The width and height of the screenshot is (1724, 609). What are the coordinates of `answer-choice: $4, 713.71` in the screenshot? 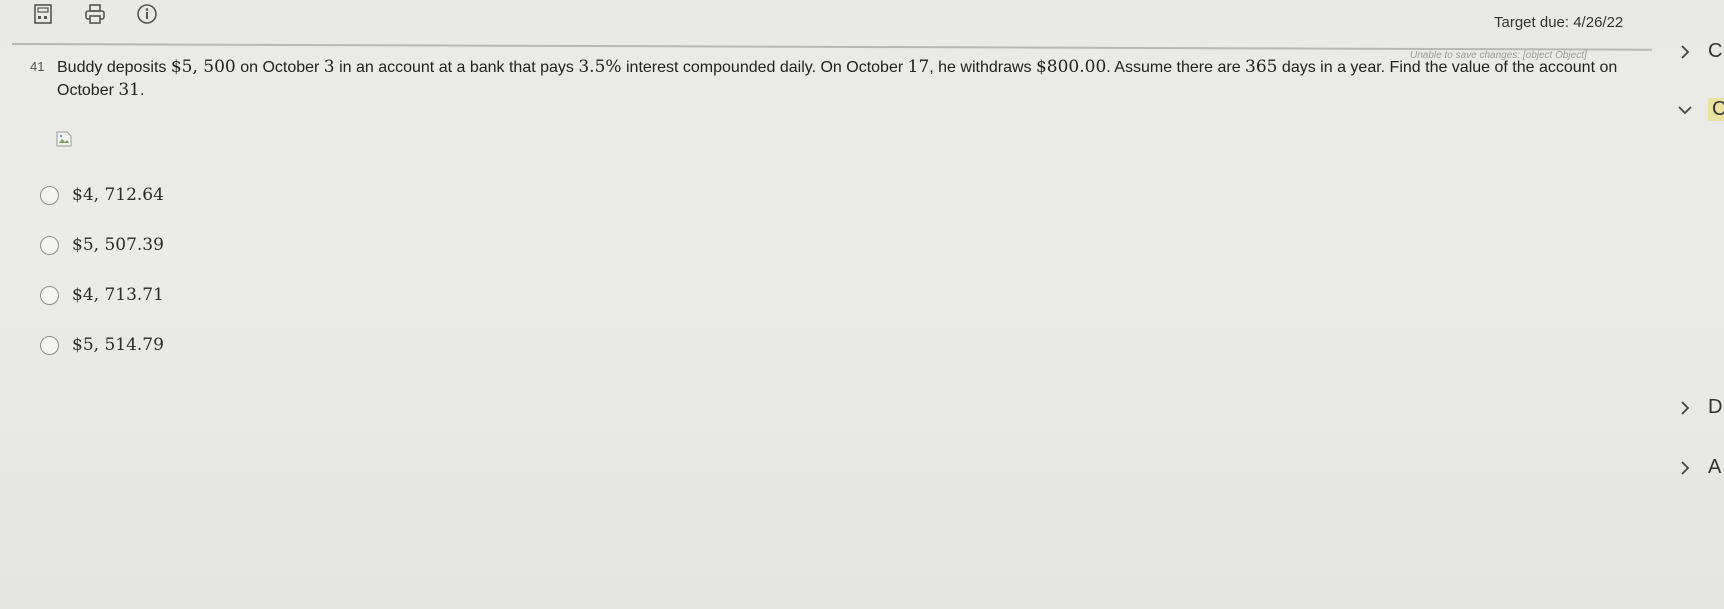 It's located at (102, 295).